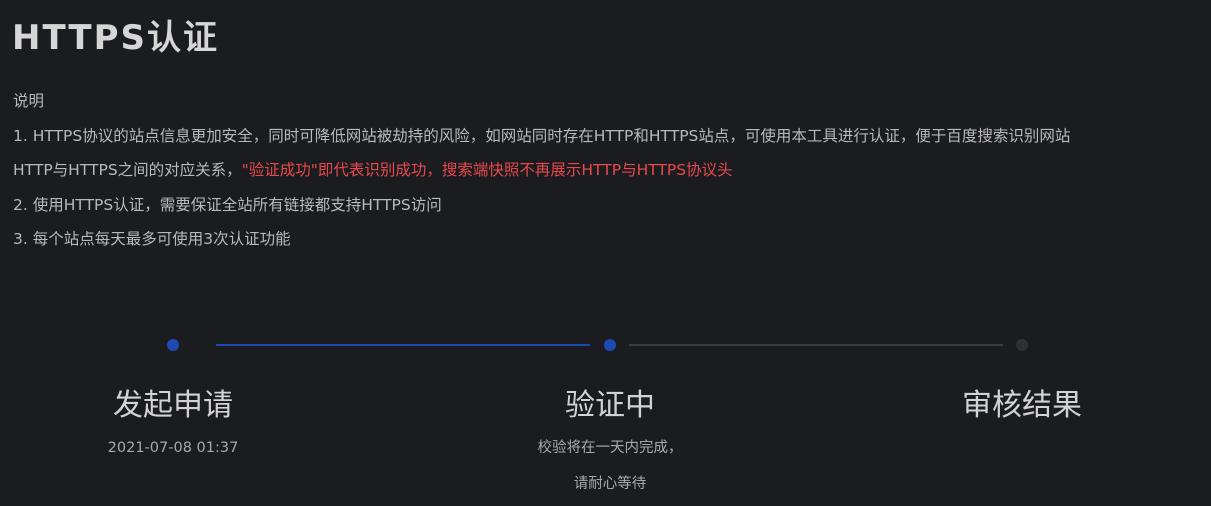 The image size is (1211, 506). I want to click on step-2-dot, so click(610, 345).